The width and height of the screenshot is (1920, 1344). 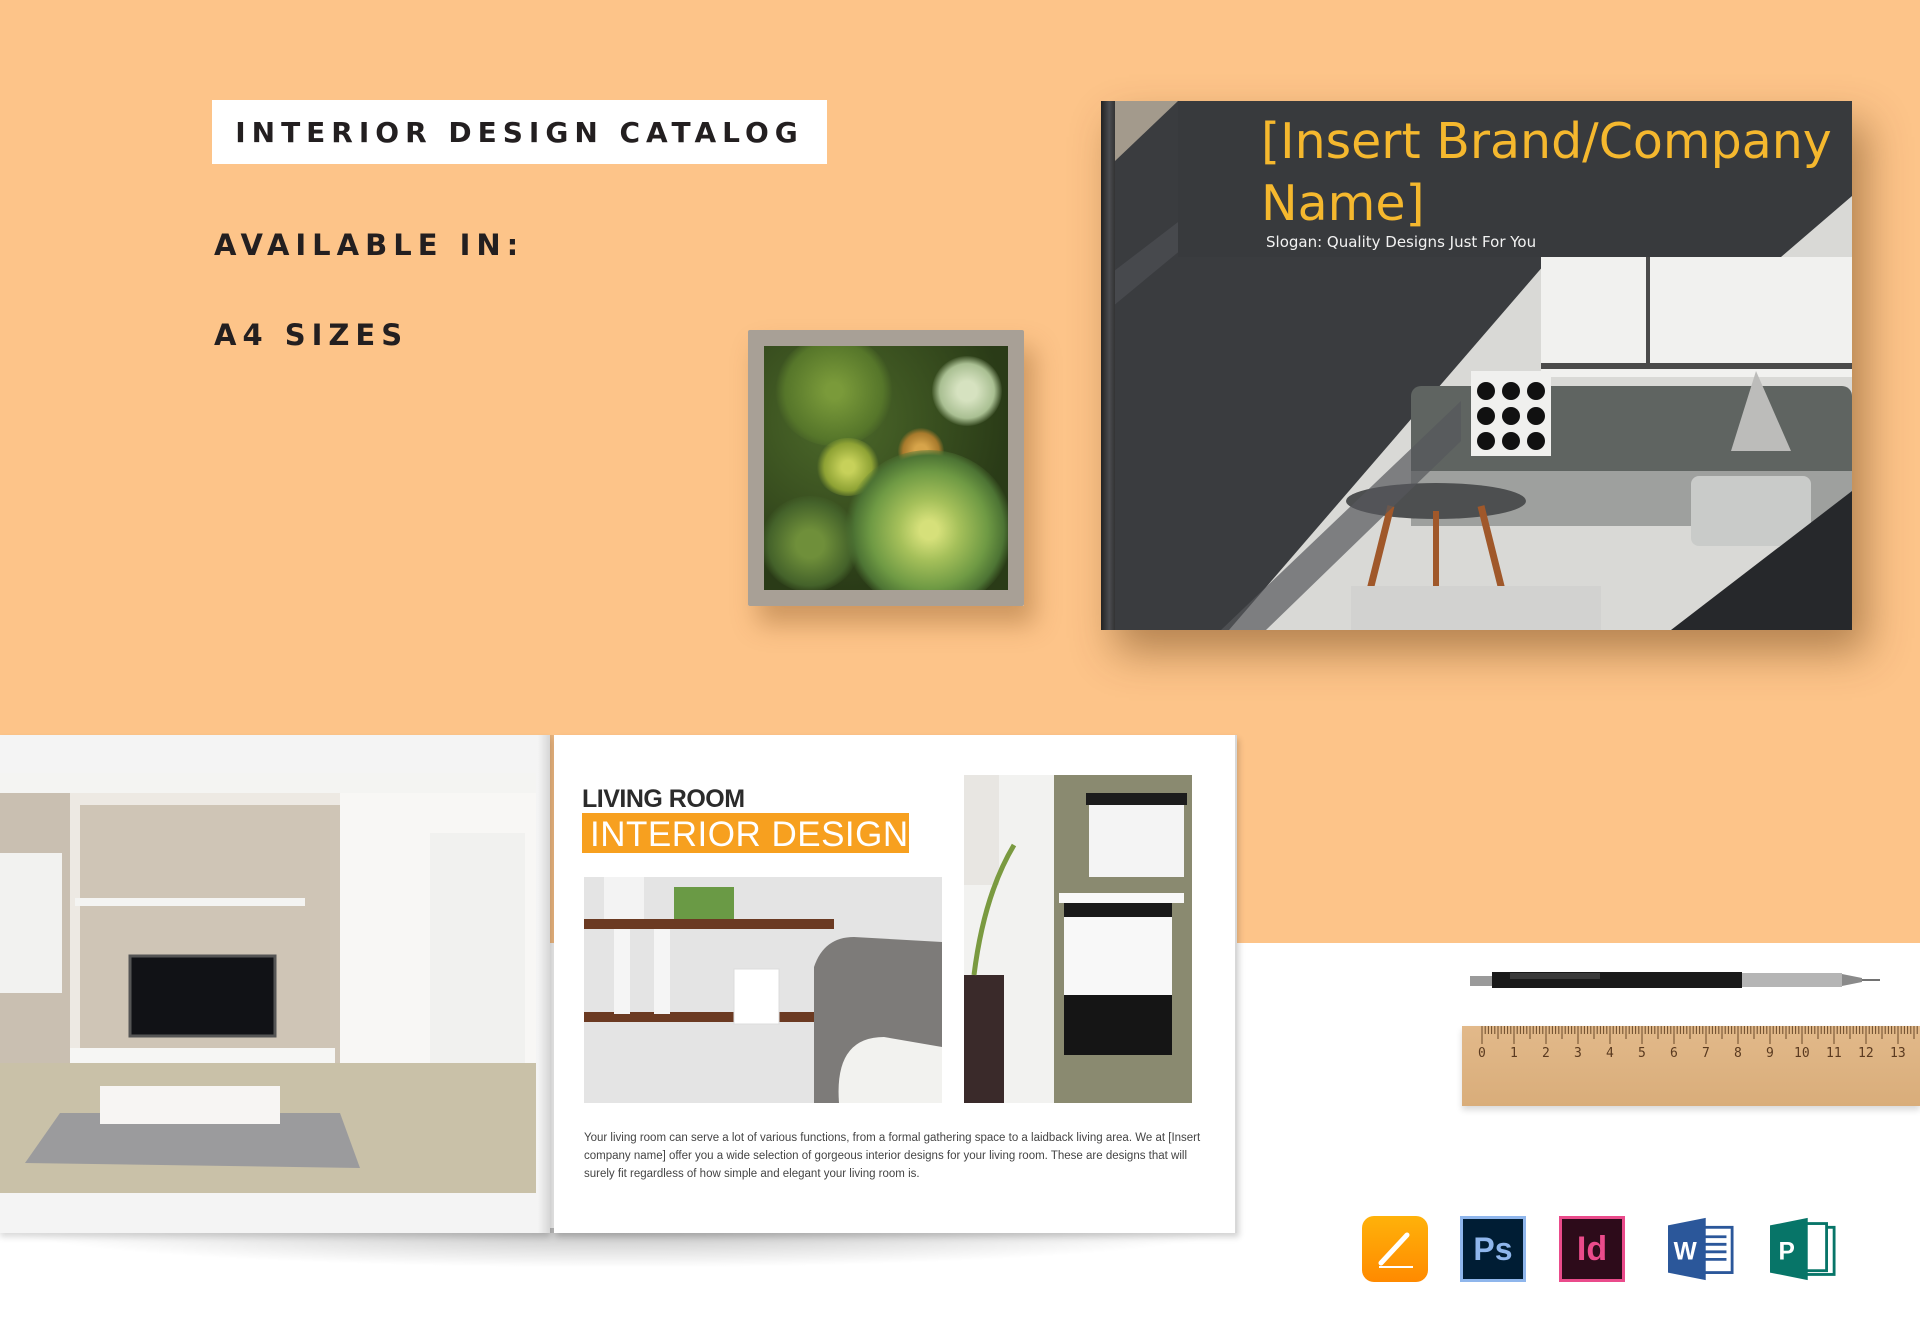 I want to click on interior-design-highlight: INTERIOR DESIGN, so click(x=745, y=833).